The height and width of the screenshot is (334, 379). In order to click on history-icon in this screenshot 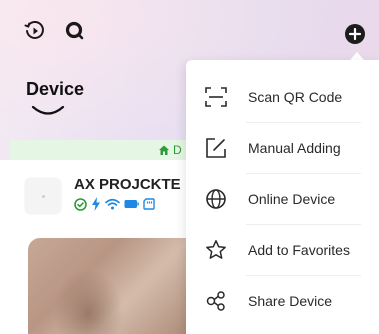, I will do `click(34, 30)`.